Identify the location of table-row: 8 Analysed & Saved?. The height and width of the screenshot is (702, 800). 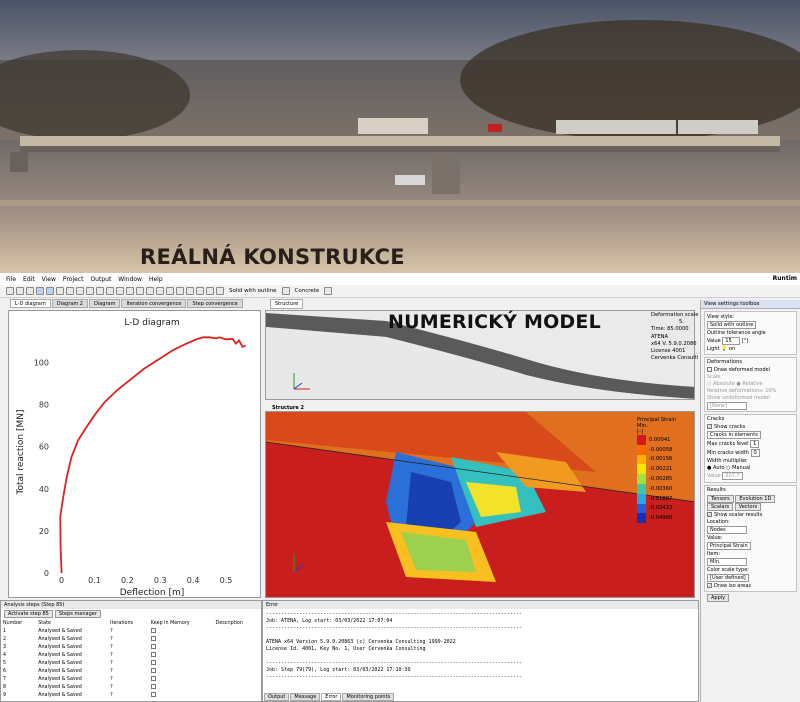
(131, 687).